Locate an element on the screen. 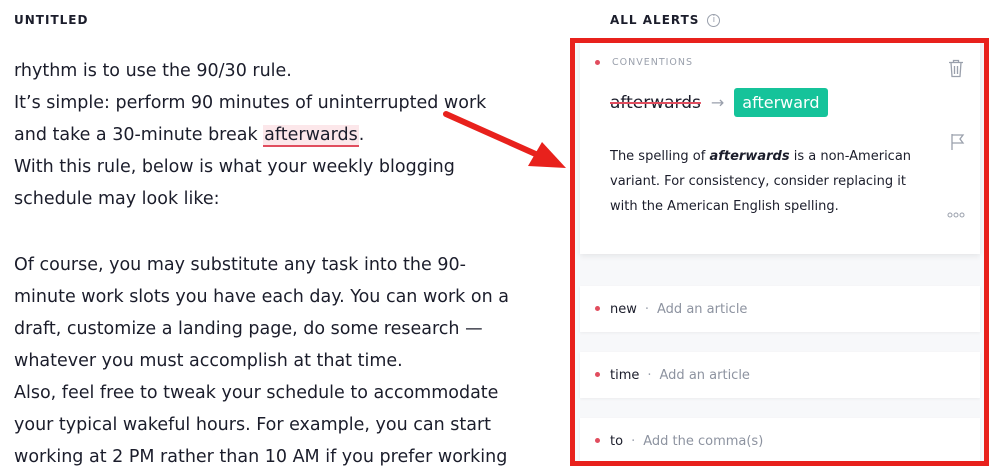 The image size is (1000, 474). alert-item: to · Add the comma(s) is located at coordinates (780, 441).